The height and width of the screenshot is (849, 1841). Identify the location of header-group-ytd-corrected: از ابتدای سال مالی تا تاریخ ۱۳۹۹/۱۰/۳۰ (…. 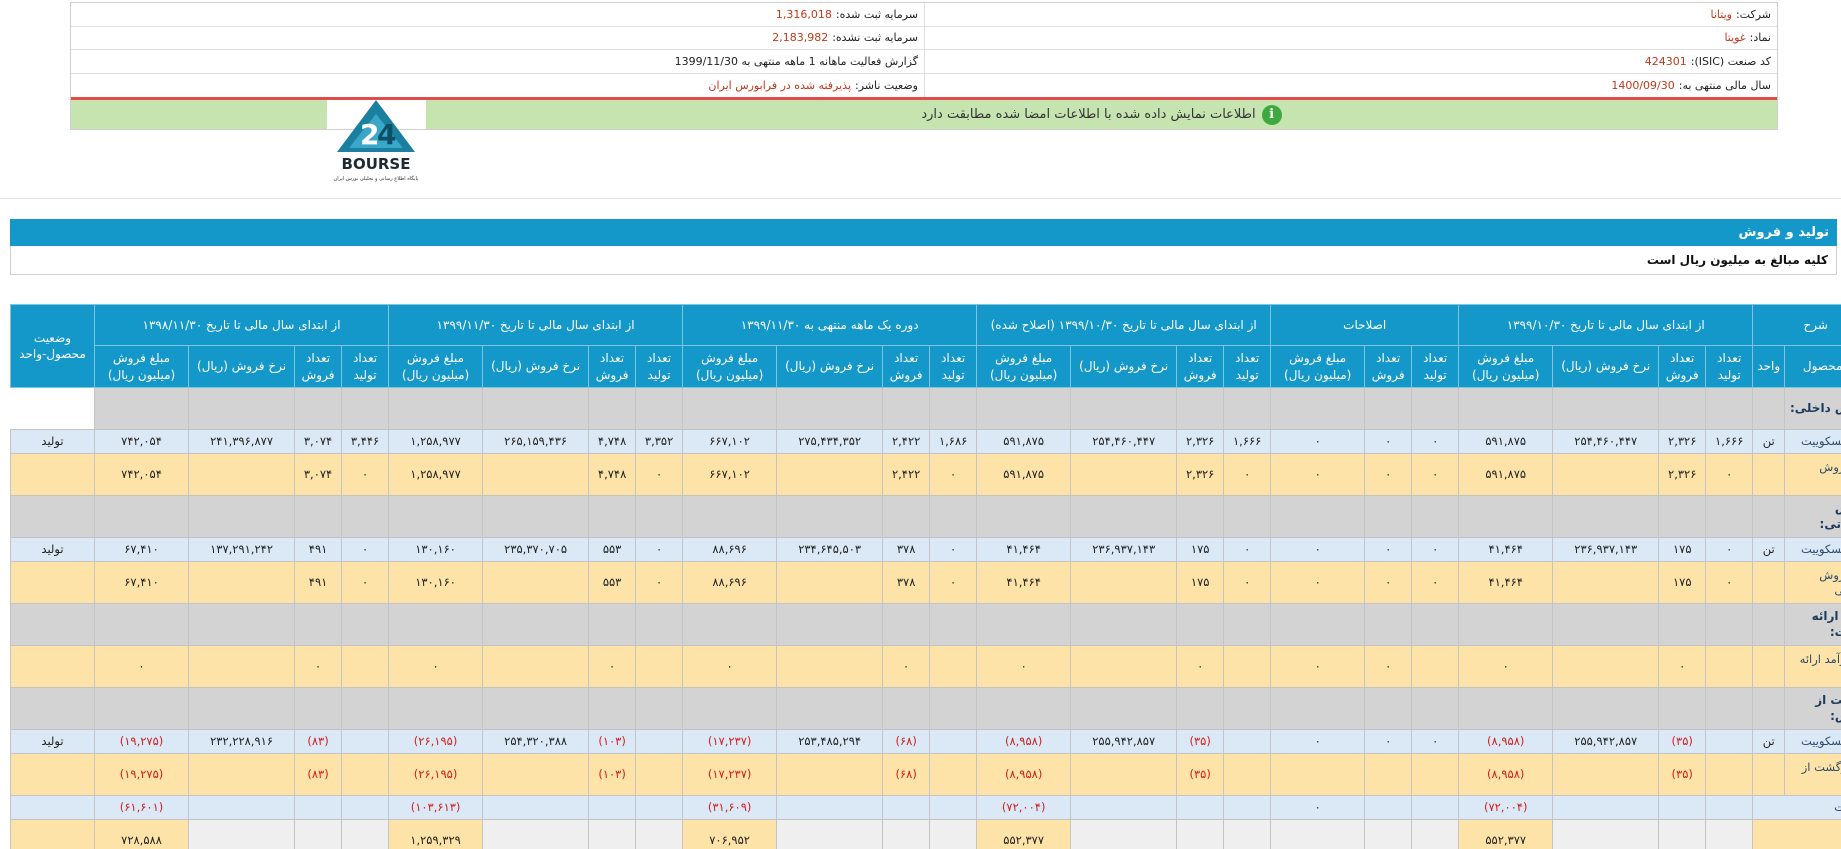
(1124, 325).